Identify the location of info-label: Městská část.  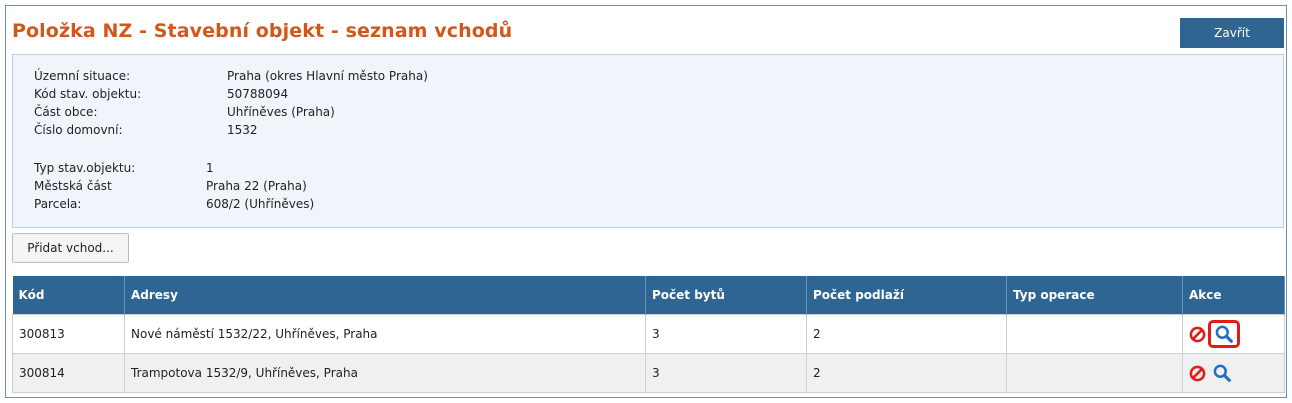
(73, 186).